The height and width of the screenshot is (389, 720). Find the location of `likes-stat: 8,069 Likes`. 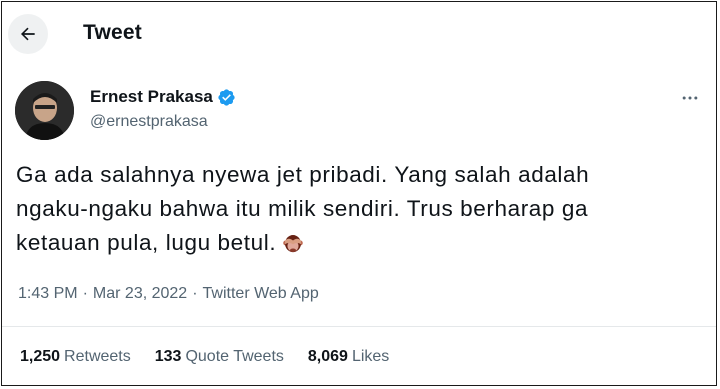

likes-stat: 8,069 Likes is located at coordinates (348, 357).